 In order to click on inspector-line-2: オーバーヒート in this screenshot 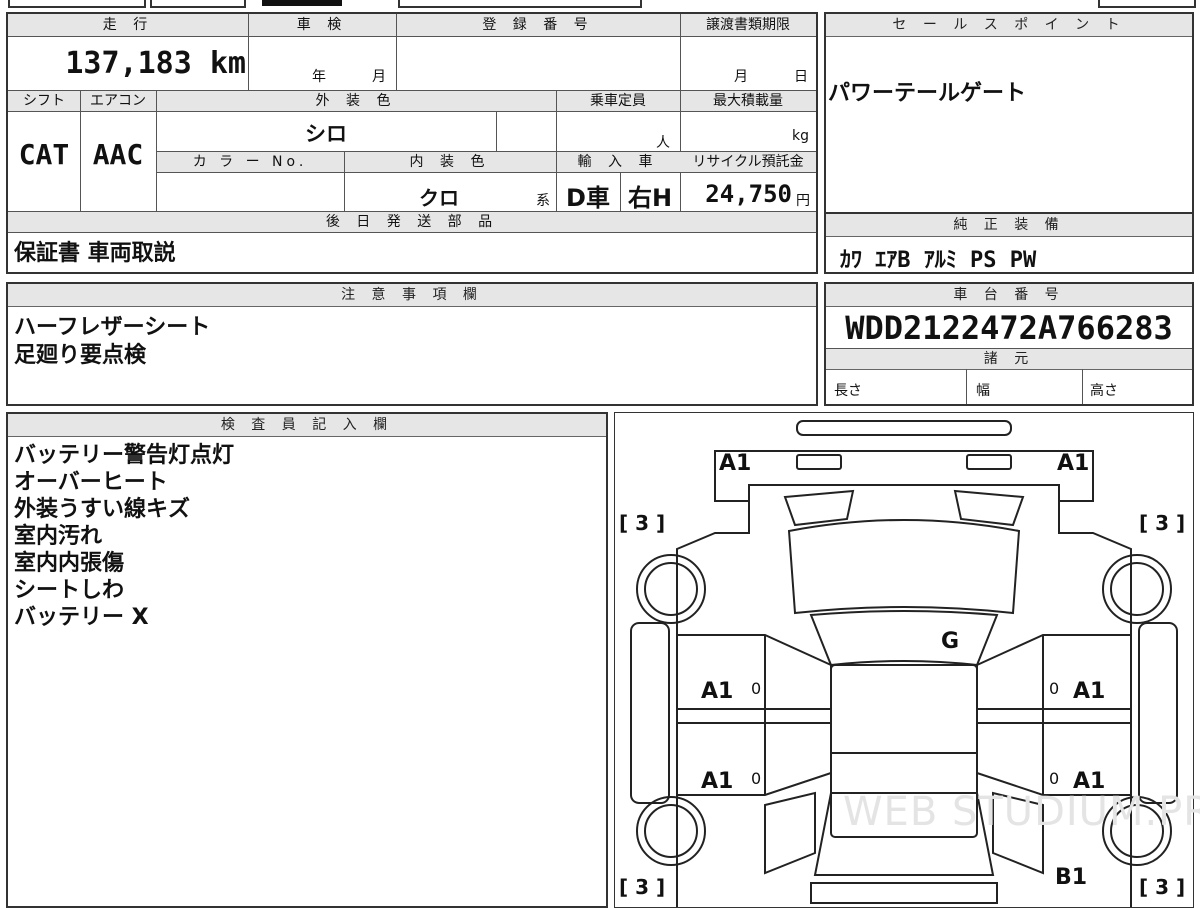, I will do `click(91, 482)`.